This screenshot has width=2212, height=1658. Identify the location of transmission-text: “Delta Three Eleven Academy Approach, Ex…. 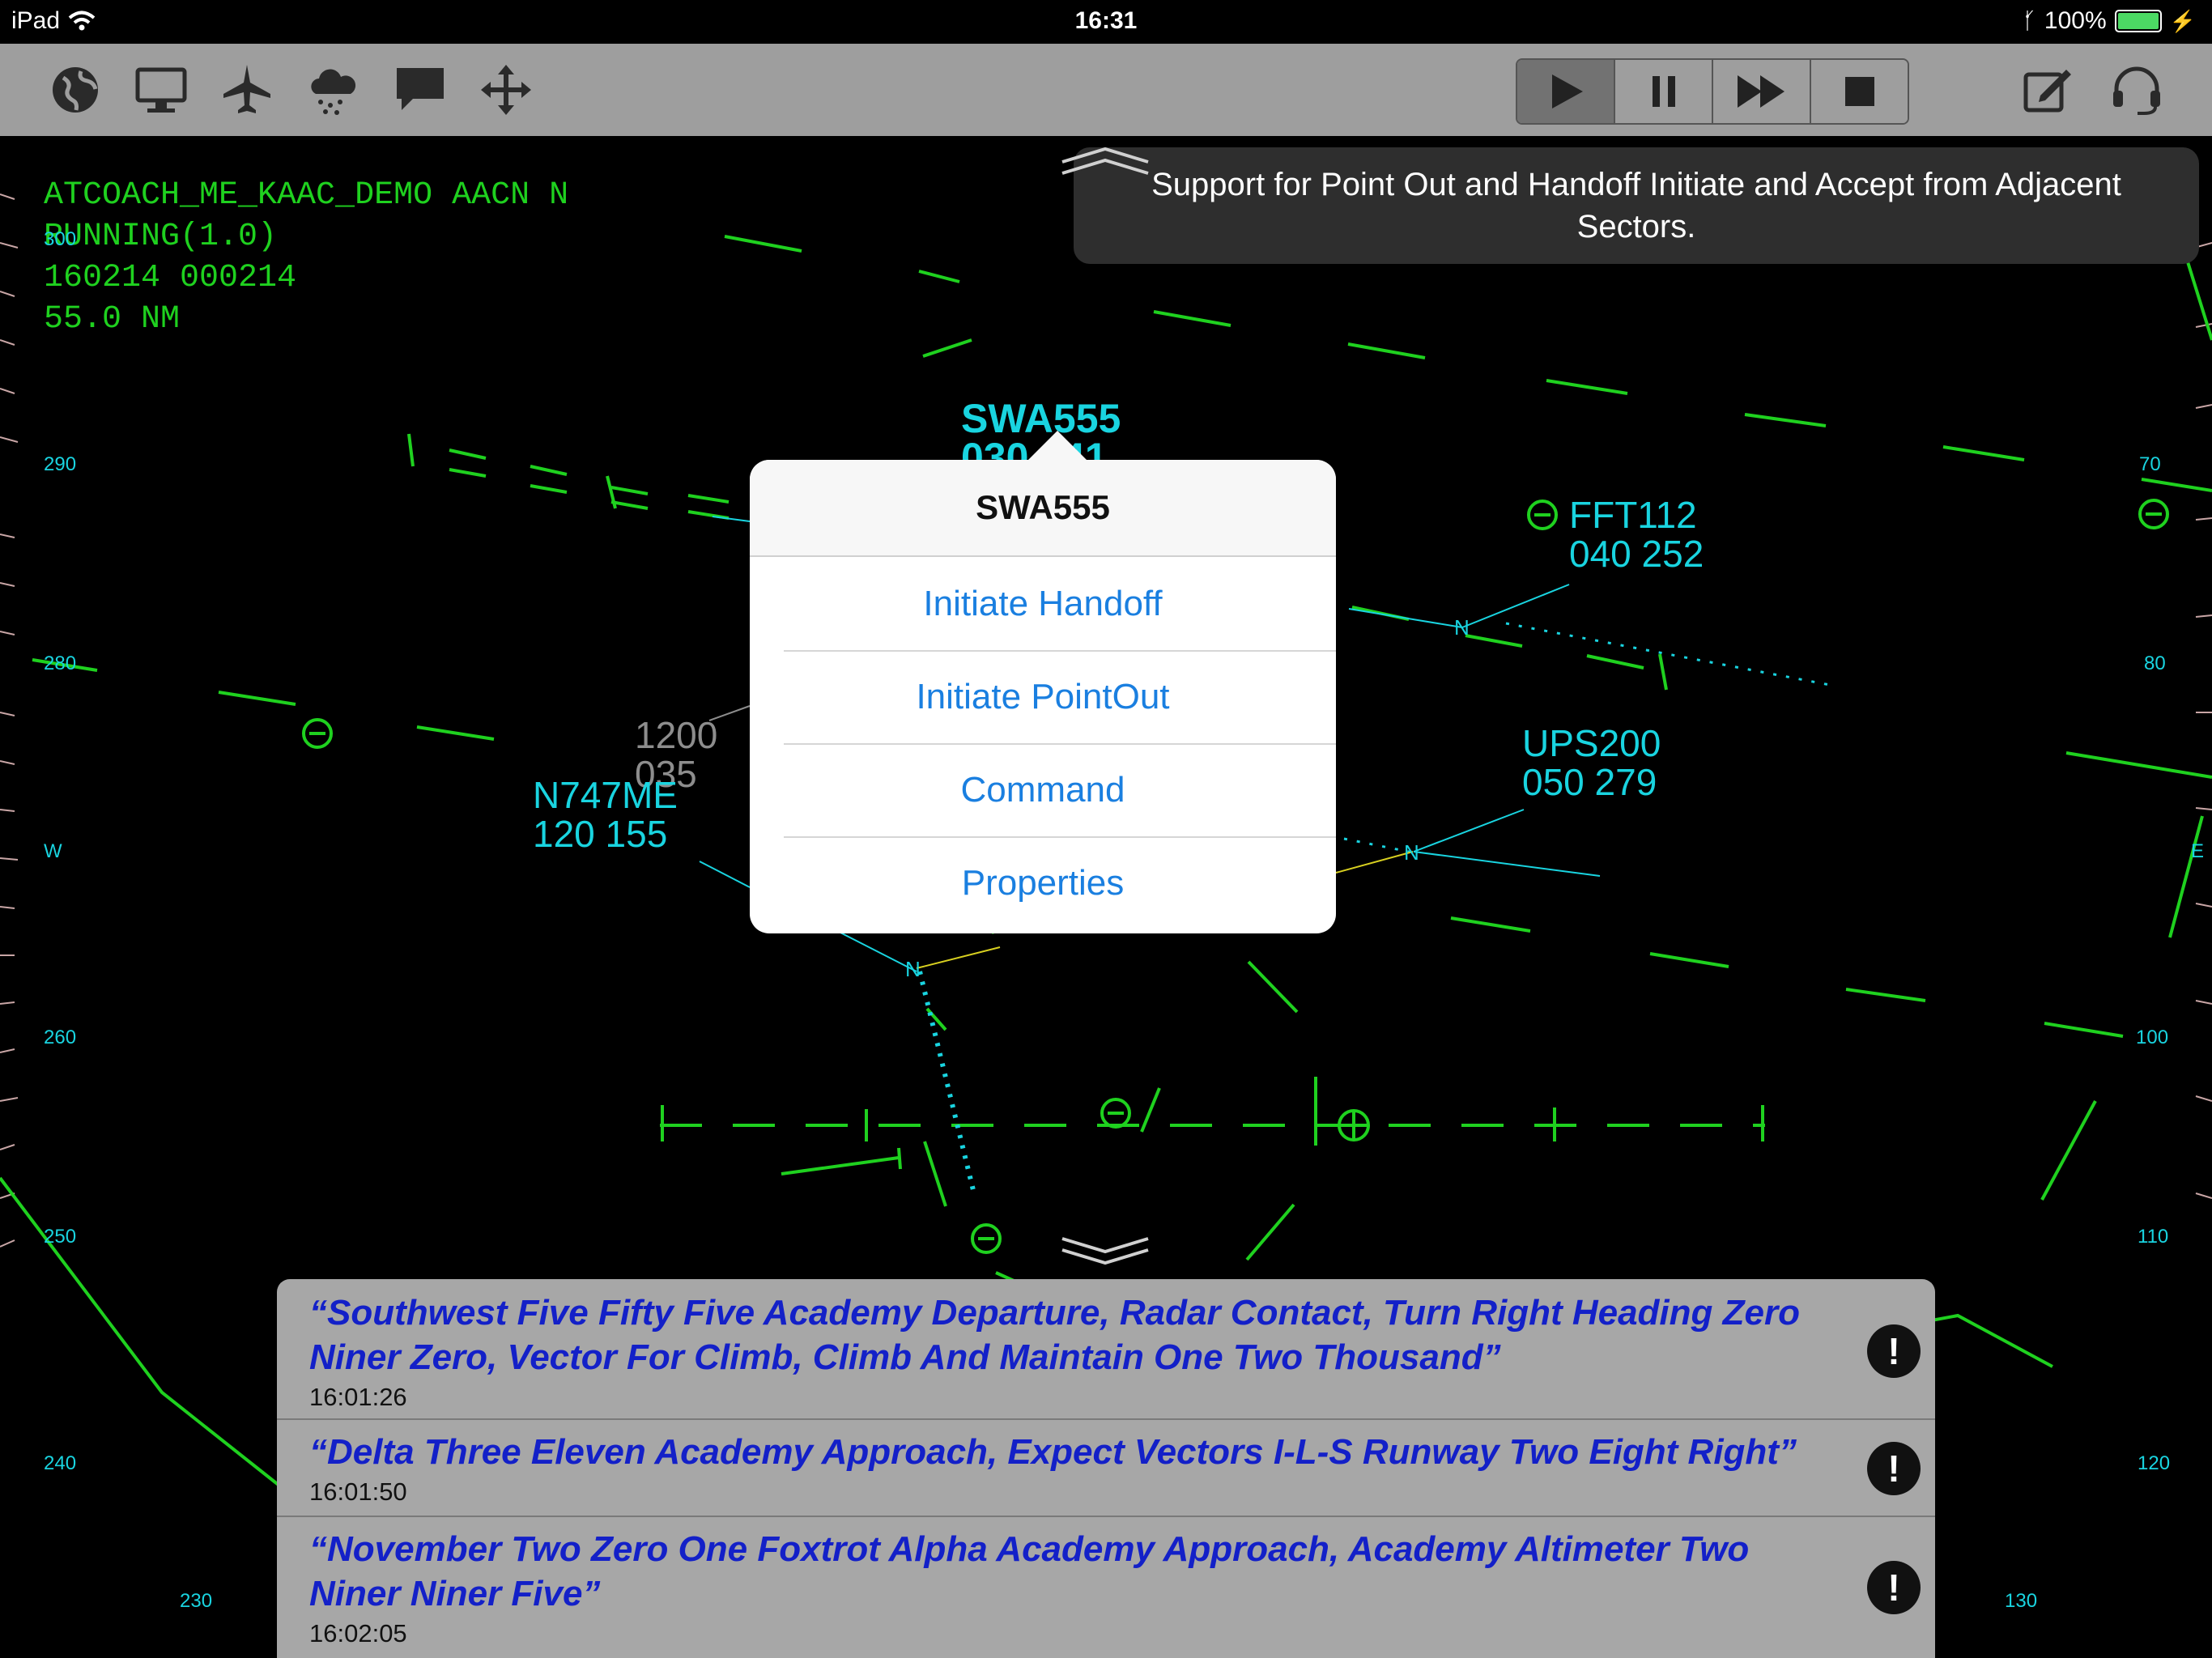
(1053, 1452).